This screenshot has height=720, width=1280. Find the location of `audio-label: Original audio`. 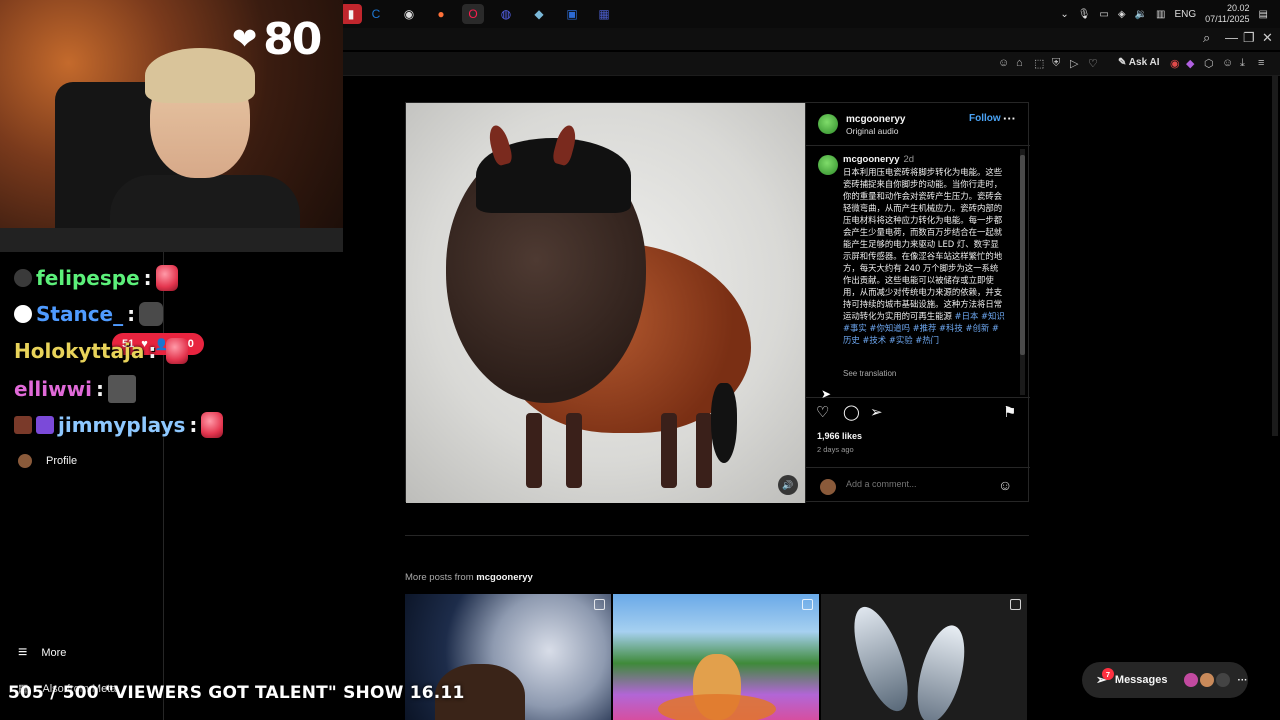

audio-label: Original audio is located at coordinates (872, 131).